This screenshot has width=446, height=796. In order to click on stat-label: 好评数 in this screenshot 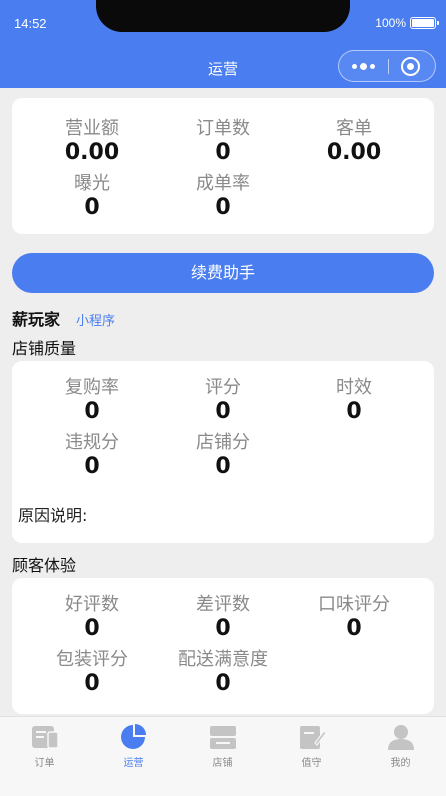, I will do `click(92, 604)`.